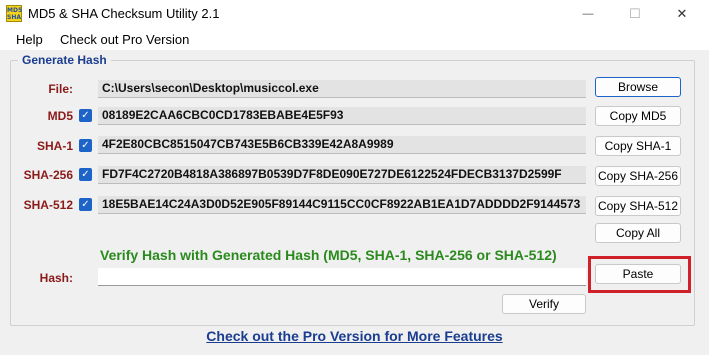  What do you see at coordinates (124, 13) in the screenshot?
I see `window-title: MD5 & SHA Checksum Utility 2.1` at bounding box center [124, 13].